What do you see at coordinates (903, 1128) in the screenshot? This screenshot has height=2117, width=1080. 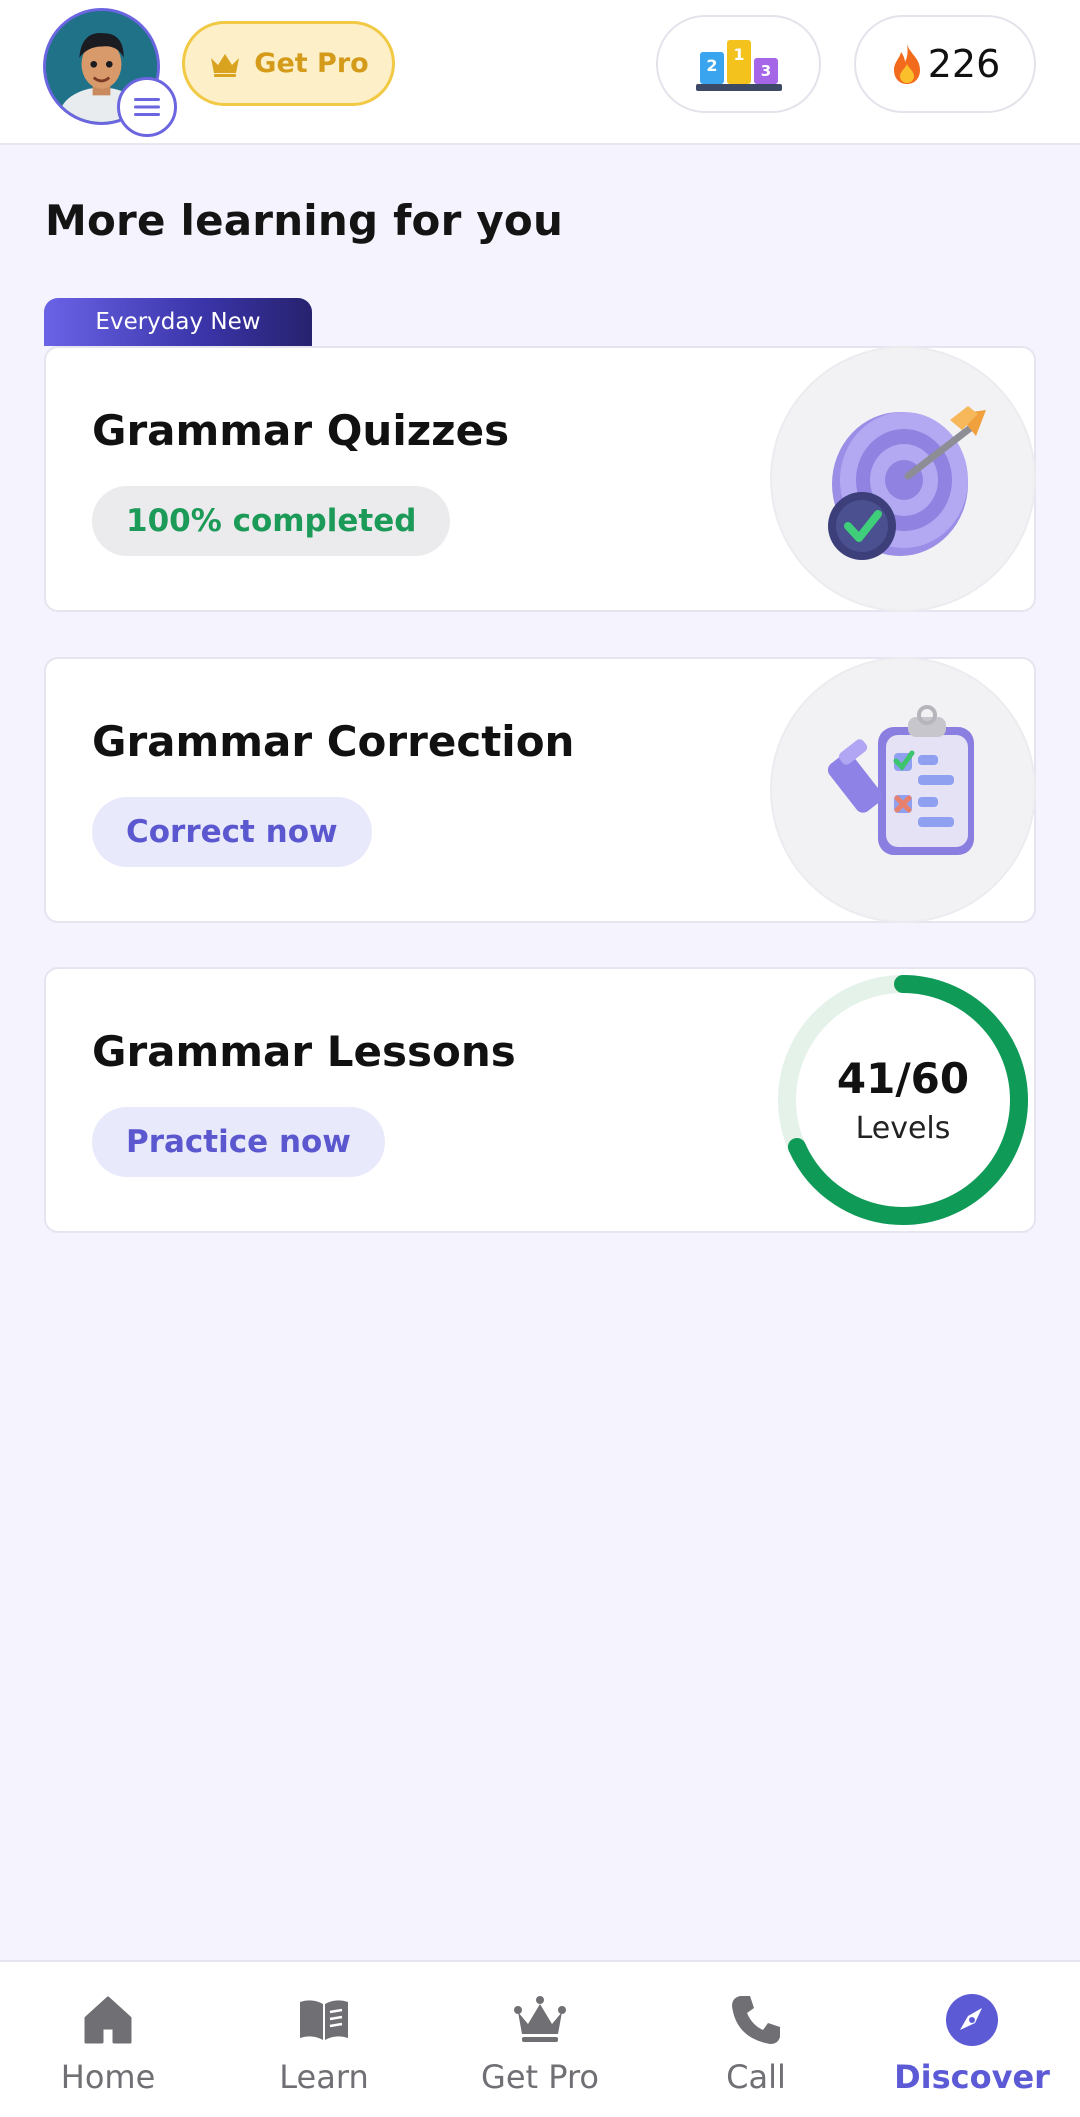 I see `levels-label: Levels` at bounding box center [903, 1128].